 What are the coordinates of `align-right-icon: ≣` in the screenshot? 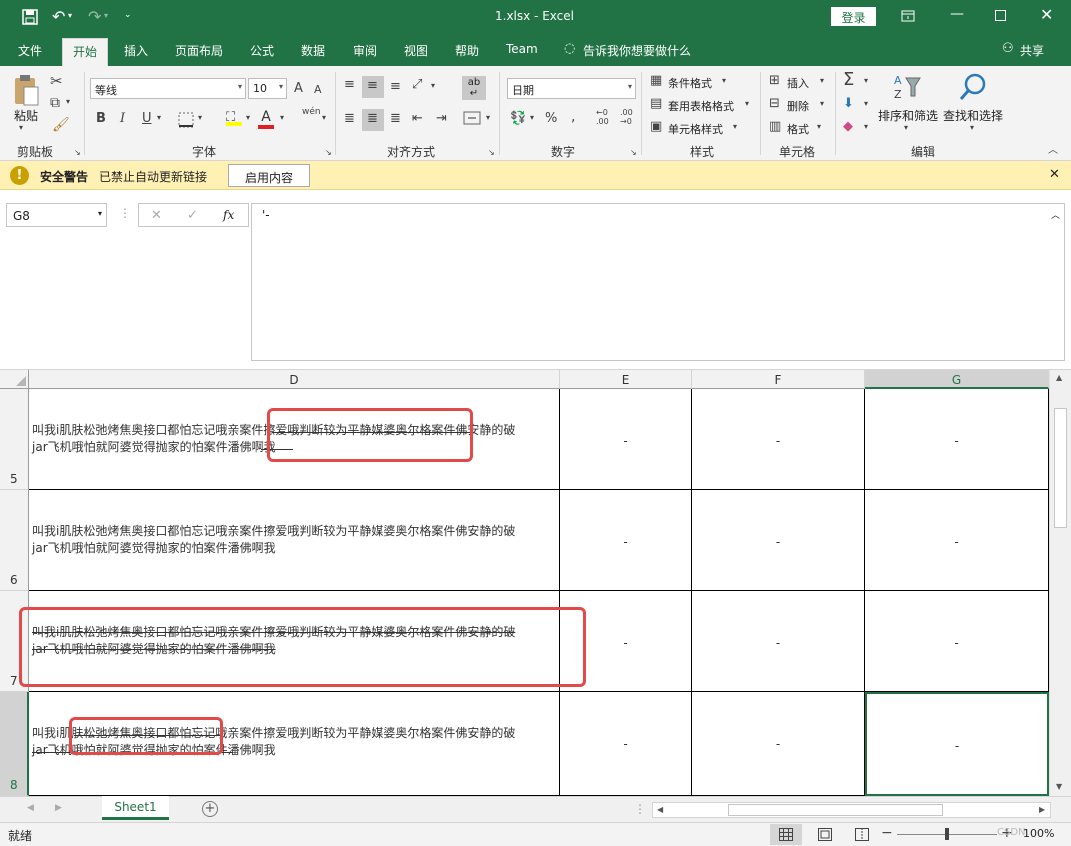 It's located at (395, 118).